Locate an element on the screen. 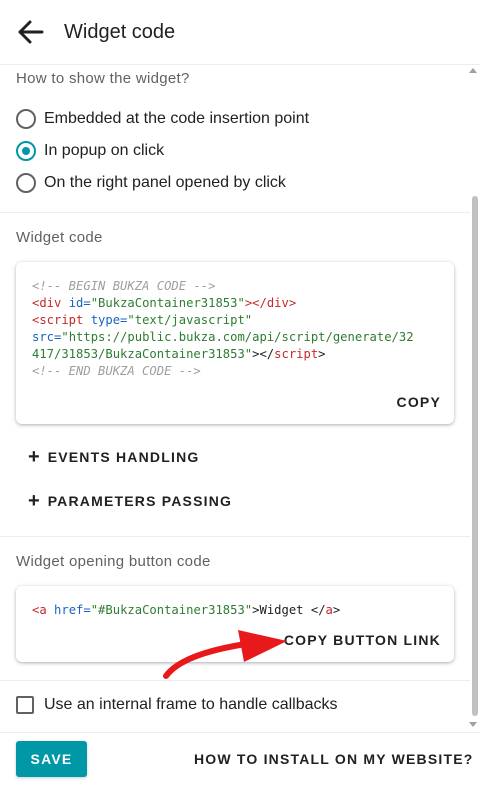 The height and width of the screenshot is (785, 480). page-title: Widget code is located at coordinates (120, 32).